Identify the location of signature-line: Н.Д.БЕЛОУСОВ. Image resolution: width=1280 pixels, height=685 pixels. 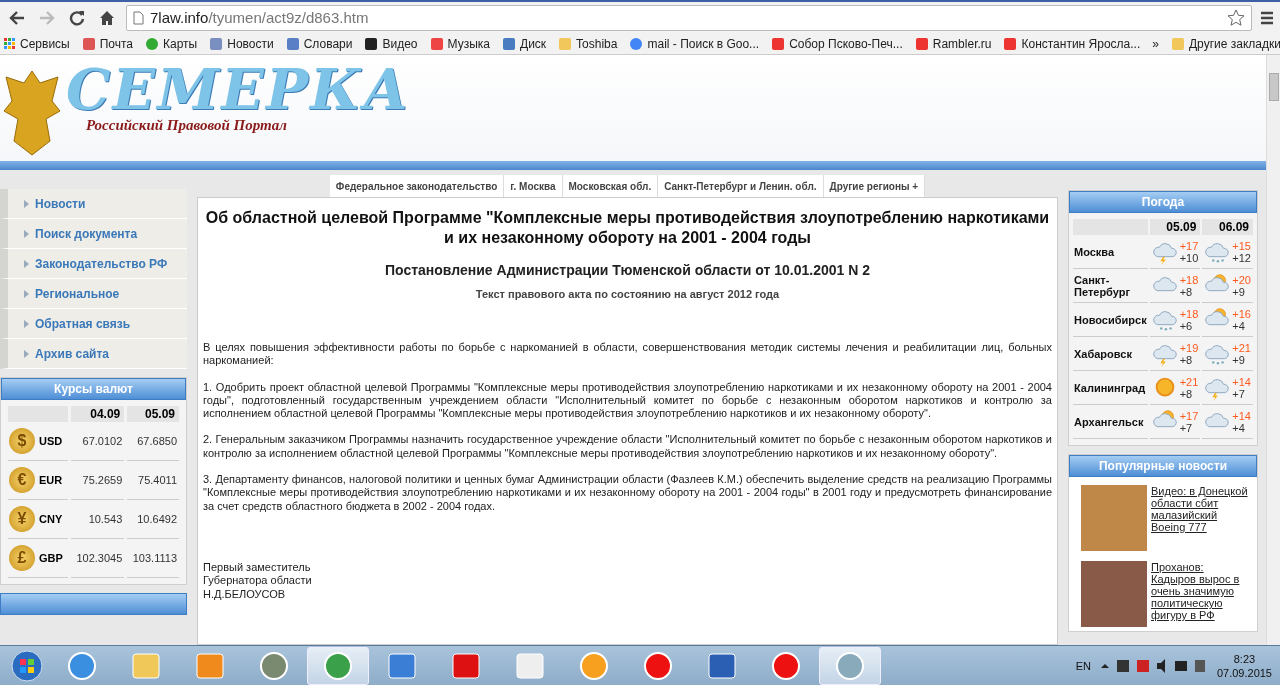
(245, 594).